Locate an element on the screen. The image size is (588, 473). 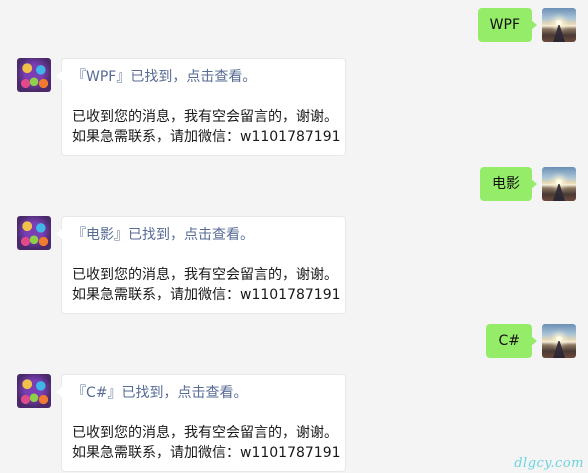
site-watermark: dlgcy.com is located at coordinates (549, 463).